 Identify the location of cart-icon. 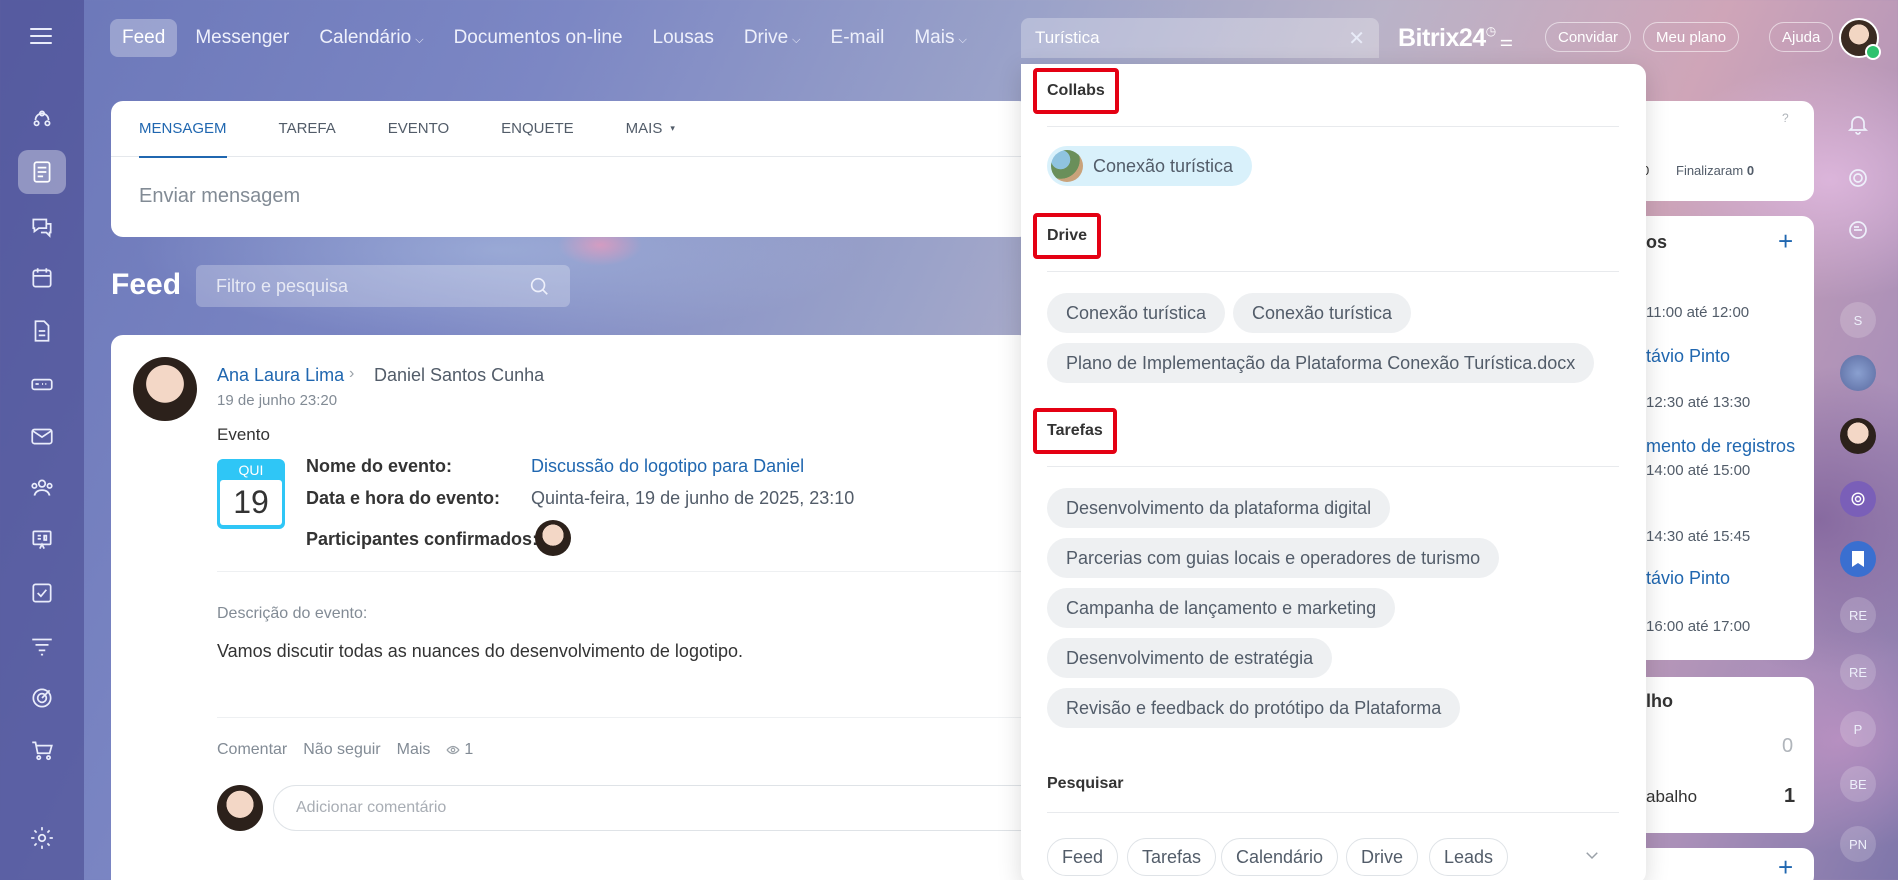
(42, 750).